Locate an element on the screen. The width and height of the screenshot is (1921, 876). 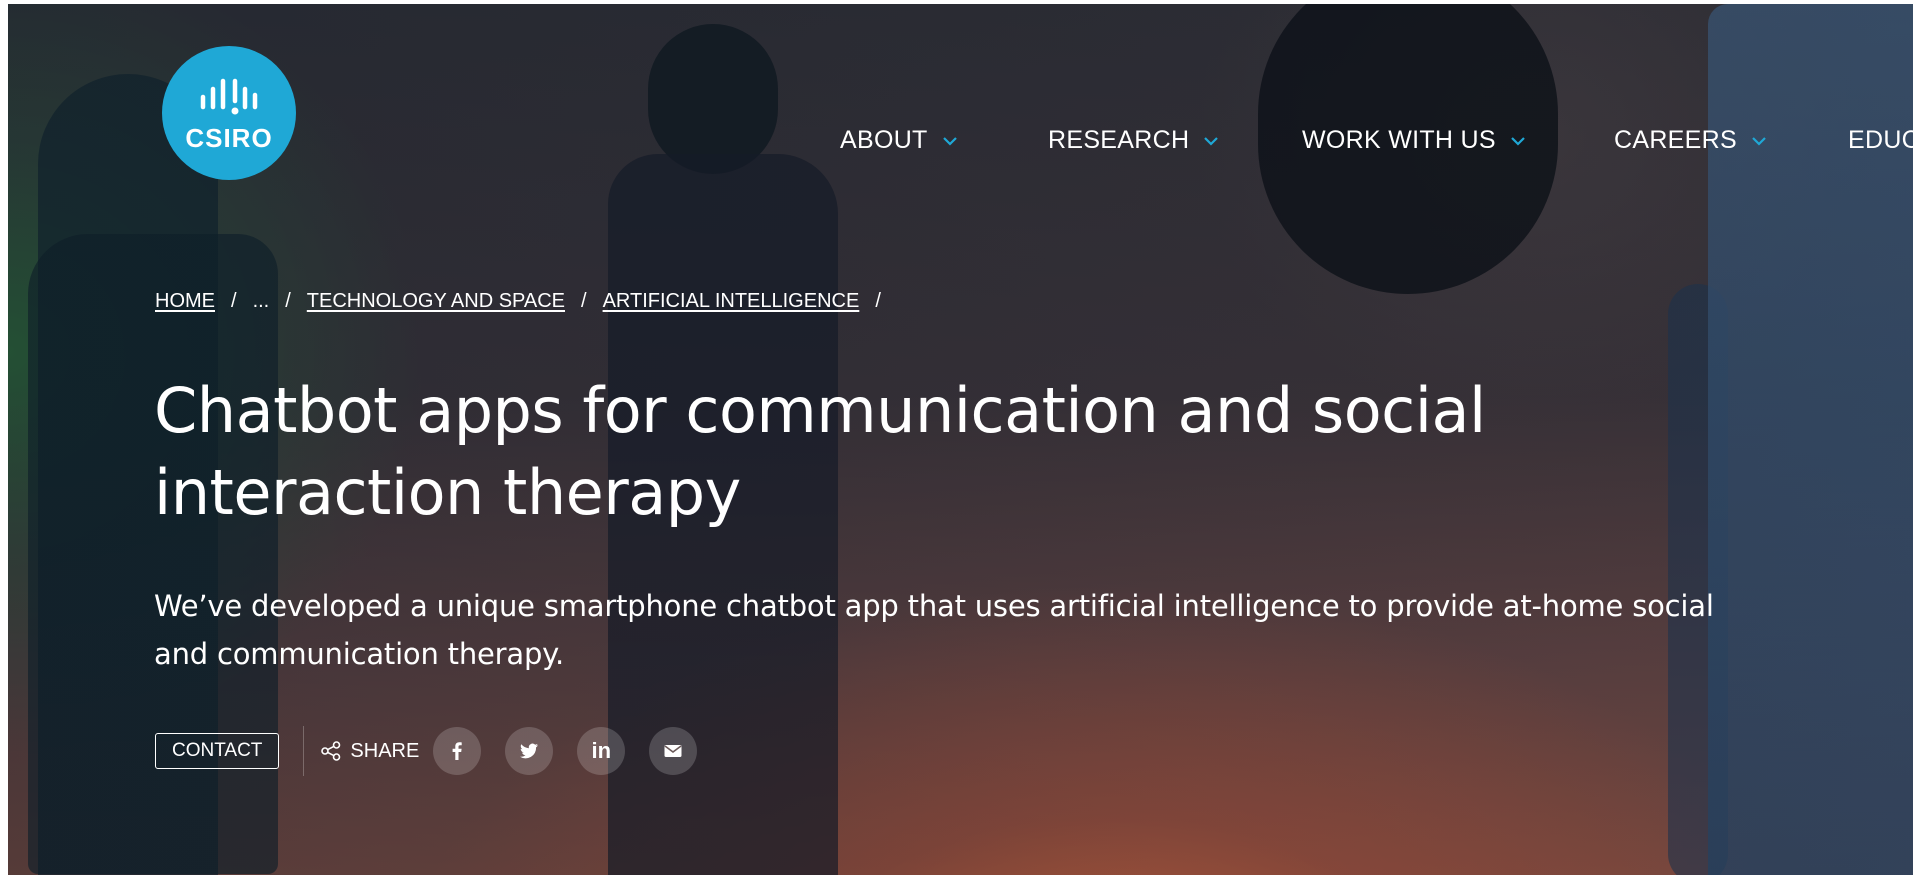
logo-text: CSIRO is located at coordinates (229, 137).